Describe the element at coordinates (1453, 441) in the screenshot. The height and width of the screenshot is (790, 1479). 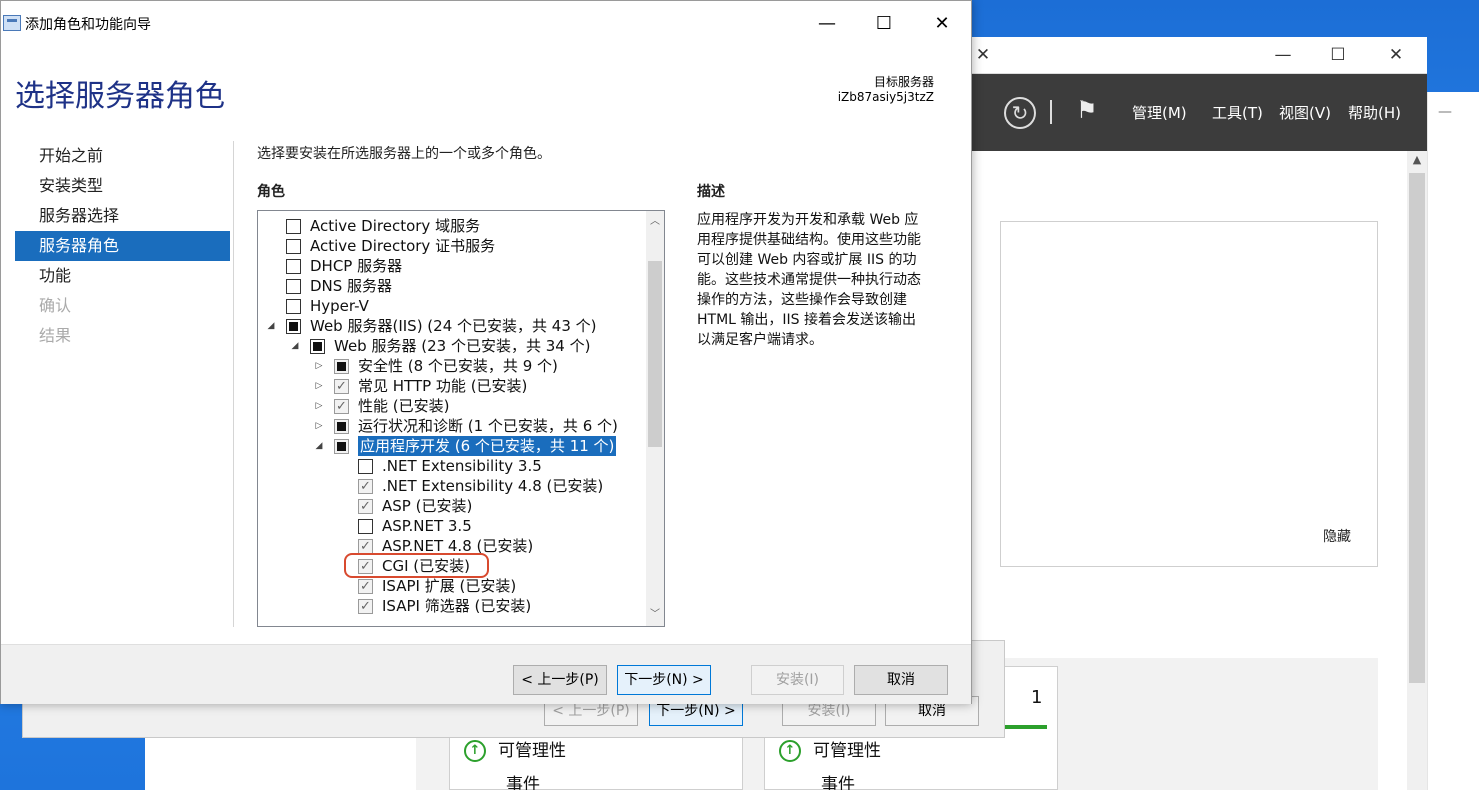
I see `background-window-edge: —` at that location.